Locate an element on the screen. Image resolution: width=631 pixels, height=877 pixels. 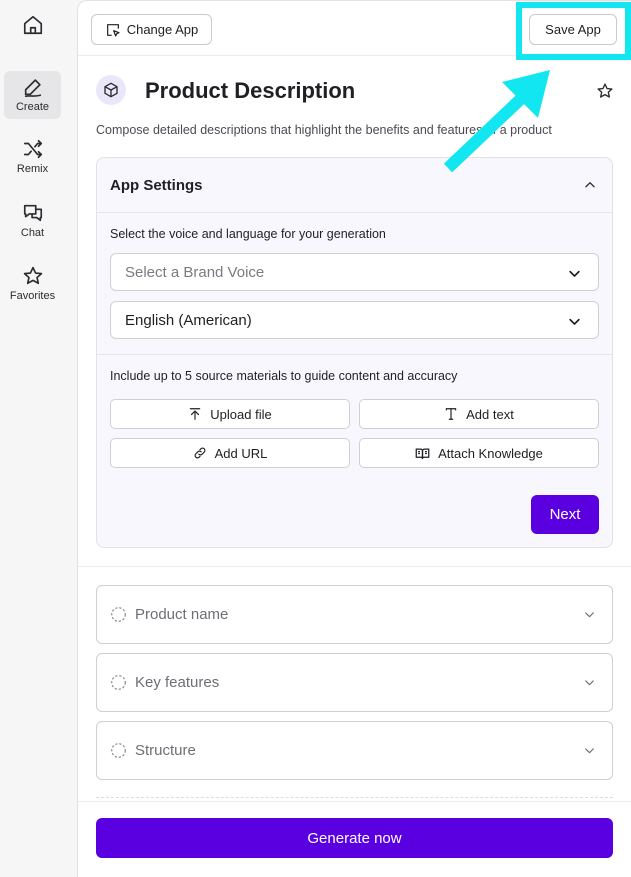
next-label: Next is located at coordinates (565, 514).